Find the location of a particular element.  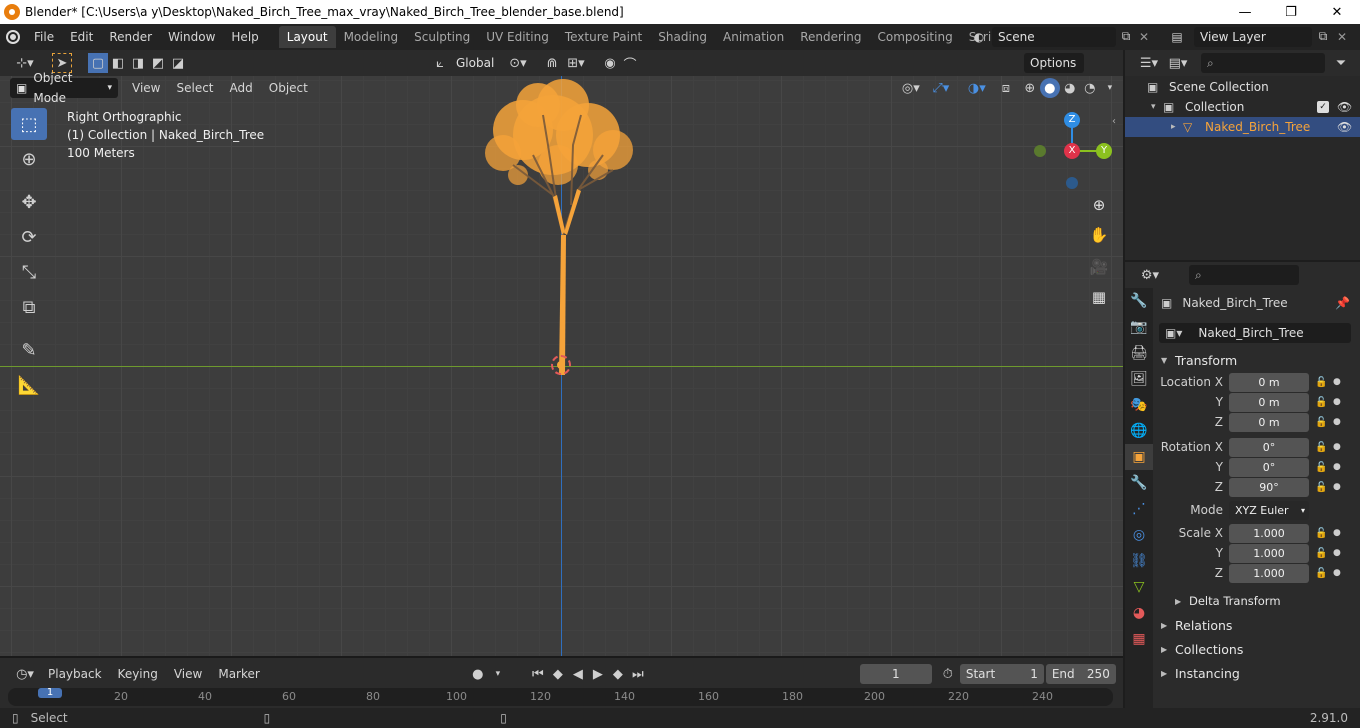

transform-orientation-icon: ⟀ is located at coordinates (440, 63).